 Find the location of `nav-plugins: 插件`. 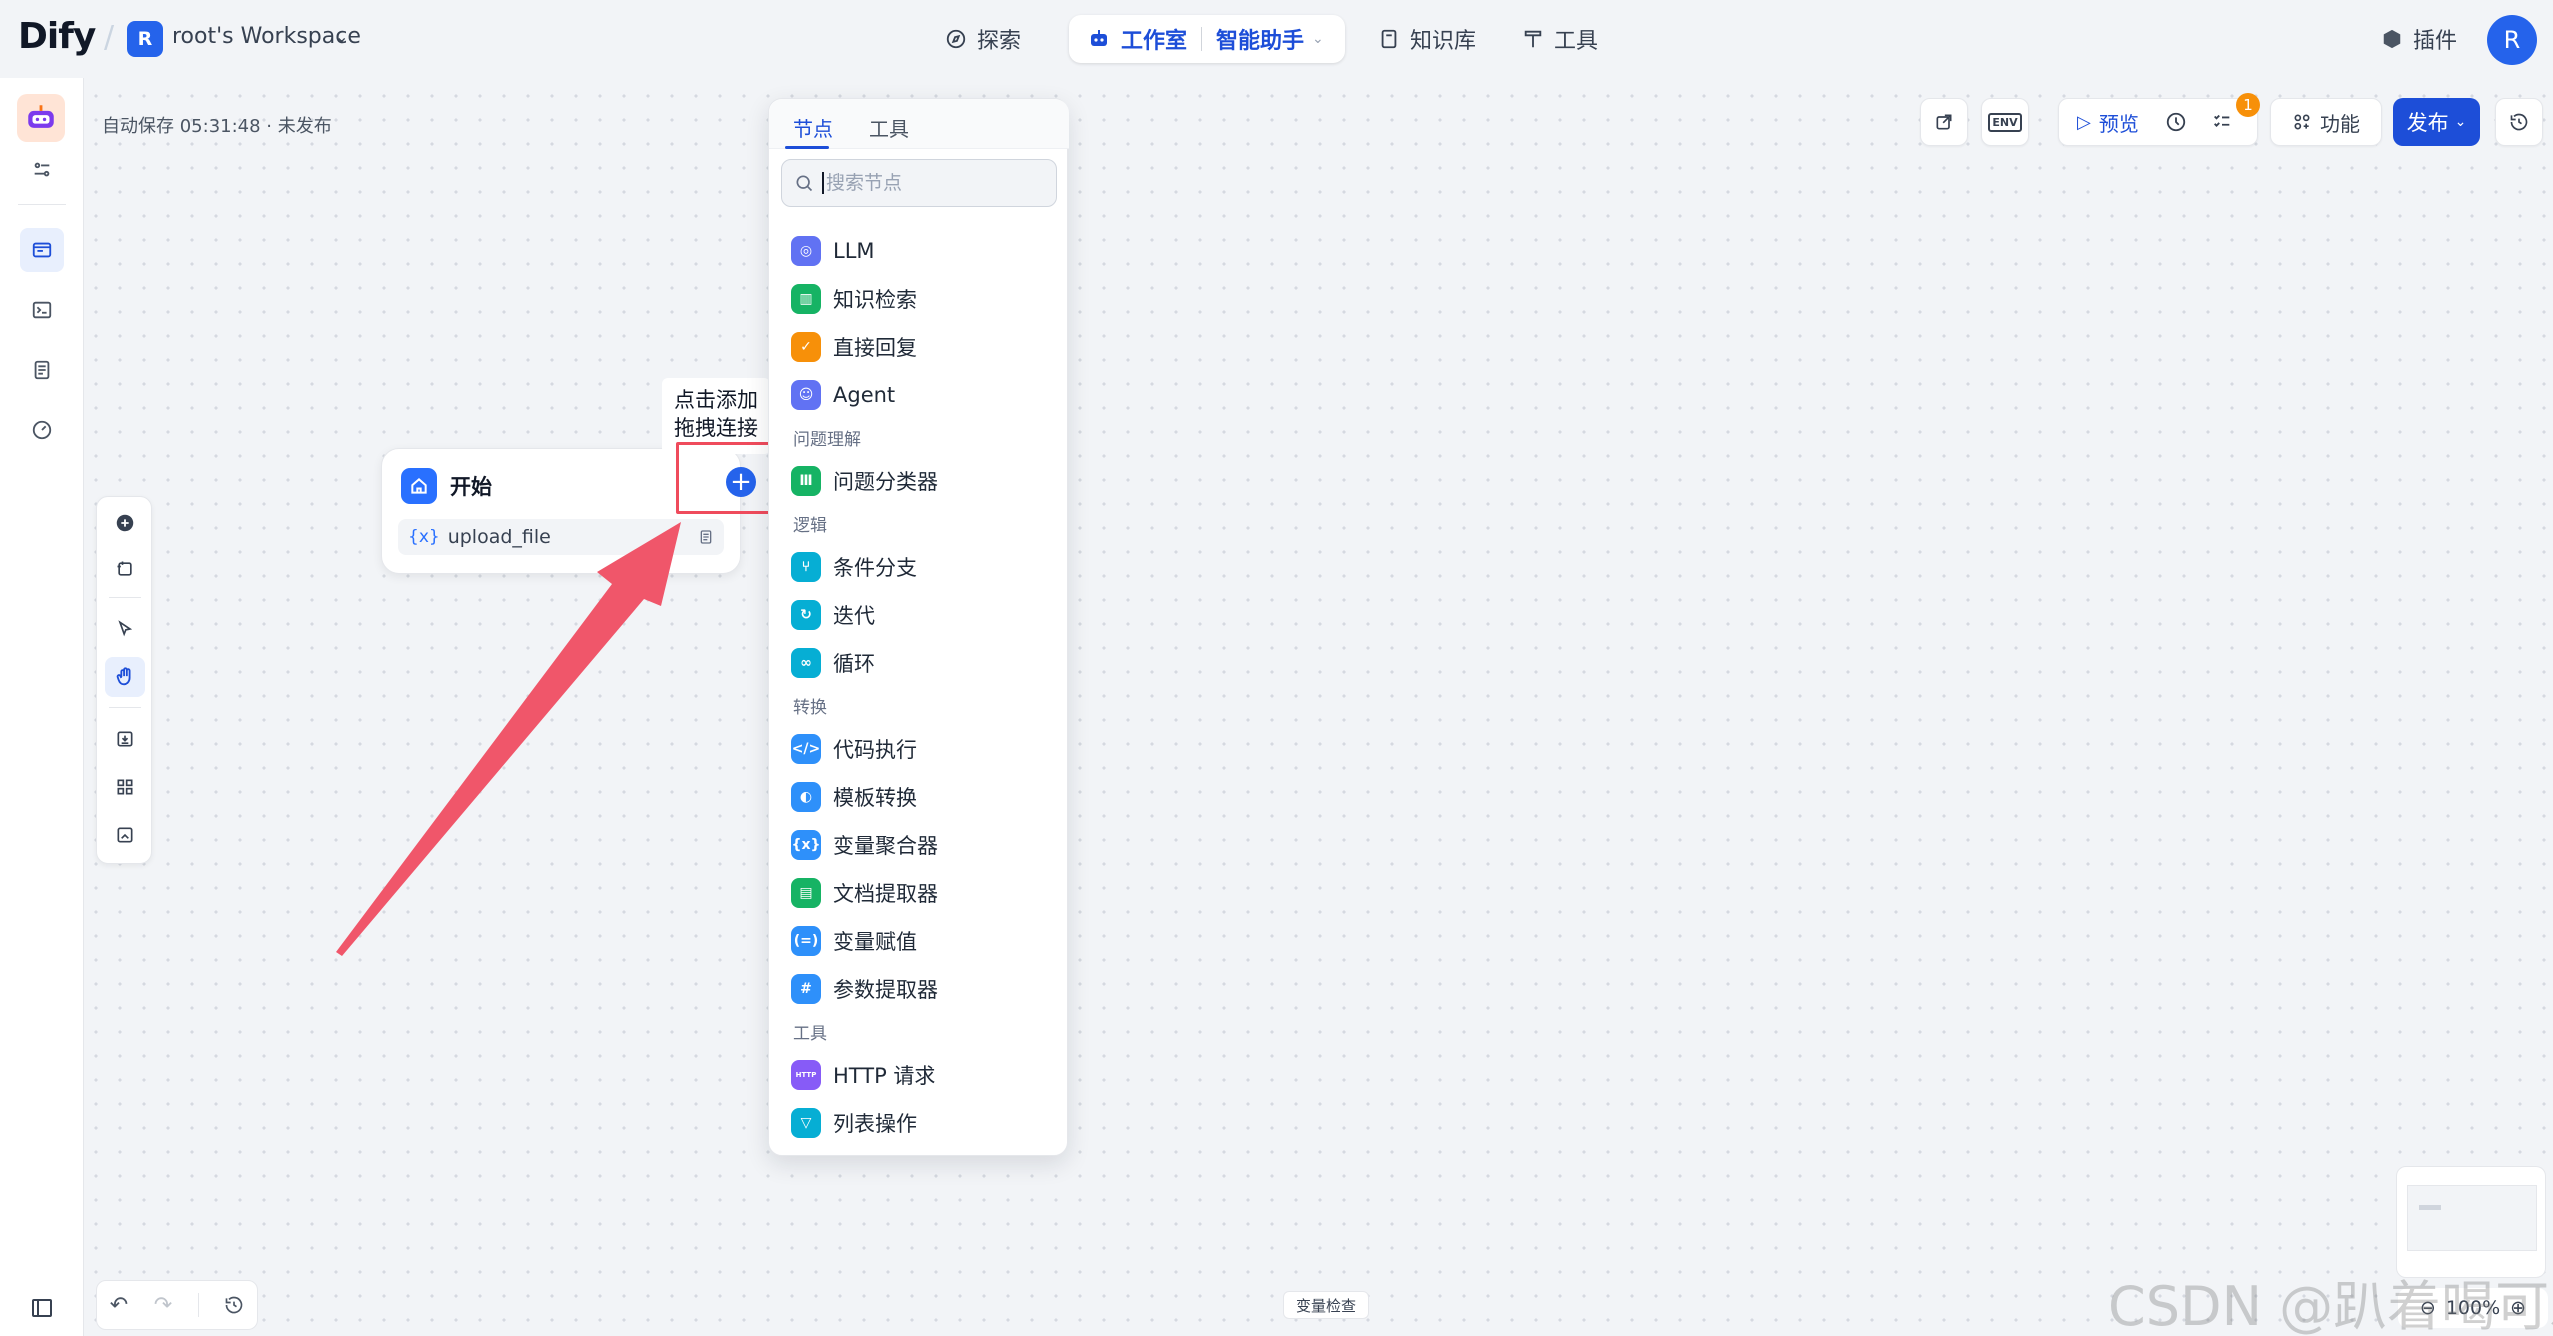

nav-plugins: 插件 is located at coordinates (2419, 39).